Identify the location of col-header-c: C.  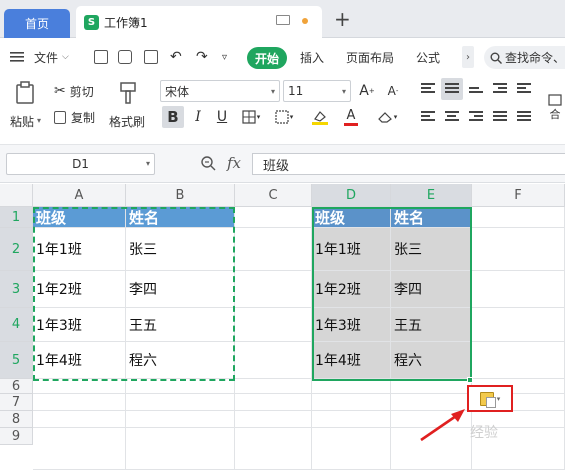
(273, 195).